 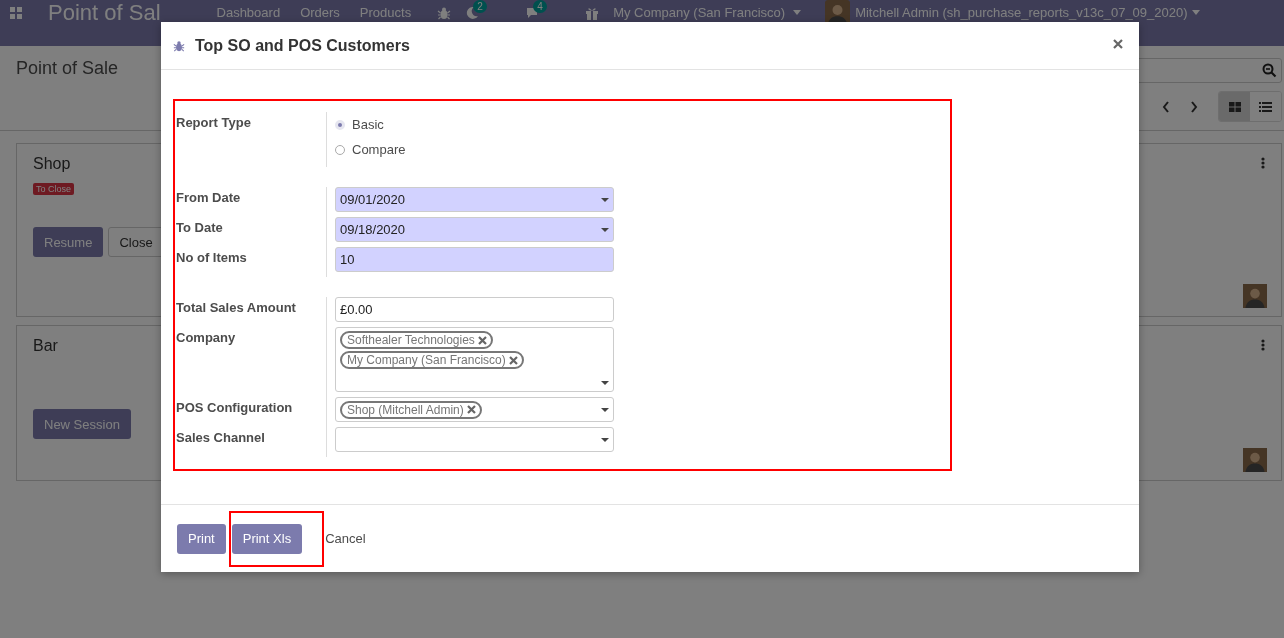 I want to click on menu-item: Products, so click(x=385, y=12).